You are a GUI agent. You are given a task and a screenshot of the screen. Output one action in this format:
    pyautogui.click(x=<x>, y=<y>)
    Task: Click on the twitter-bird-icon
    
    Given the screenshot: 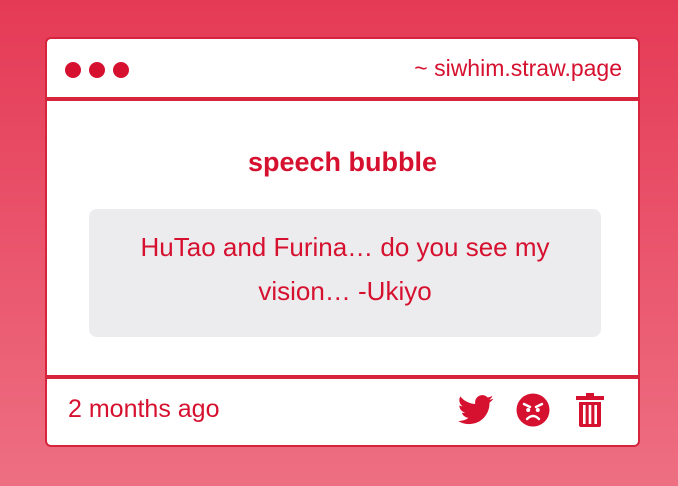 What is the action you would take?
    pyautogui.click(x=476, y=410)
    